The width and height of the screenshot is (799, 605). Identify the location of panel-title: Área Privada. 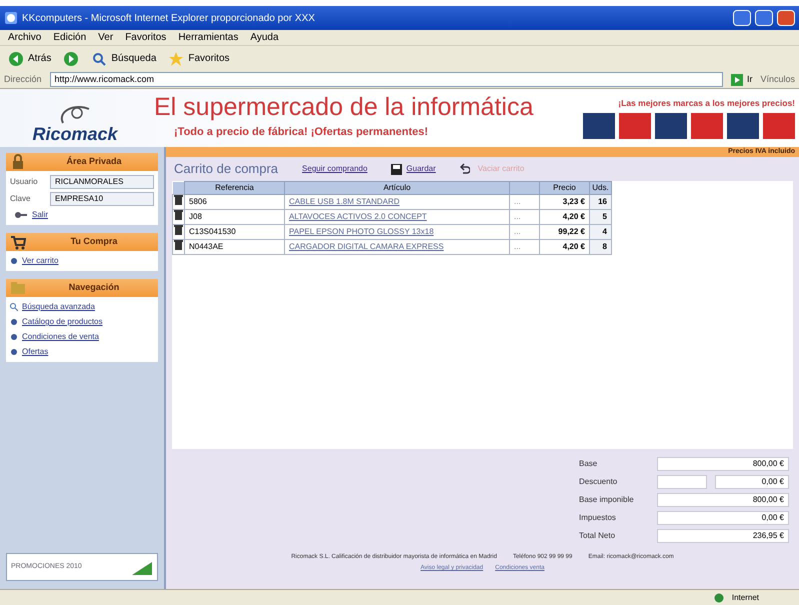
(94, 161).